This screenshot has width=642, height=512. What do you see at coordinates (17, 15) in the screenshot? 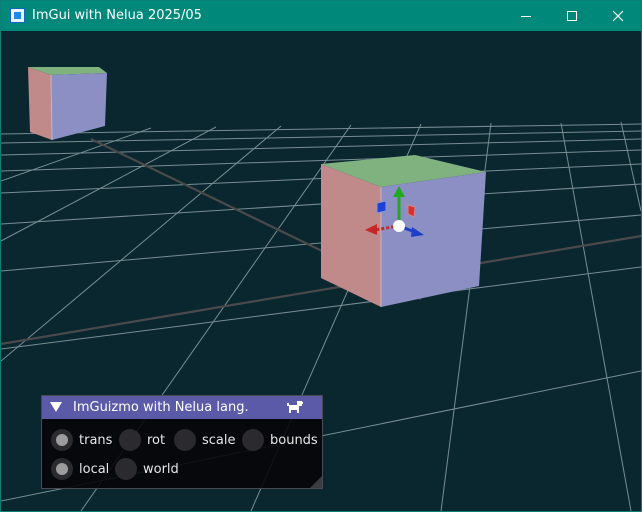
I see `app-icon` at bounding box center [17, 15].